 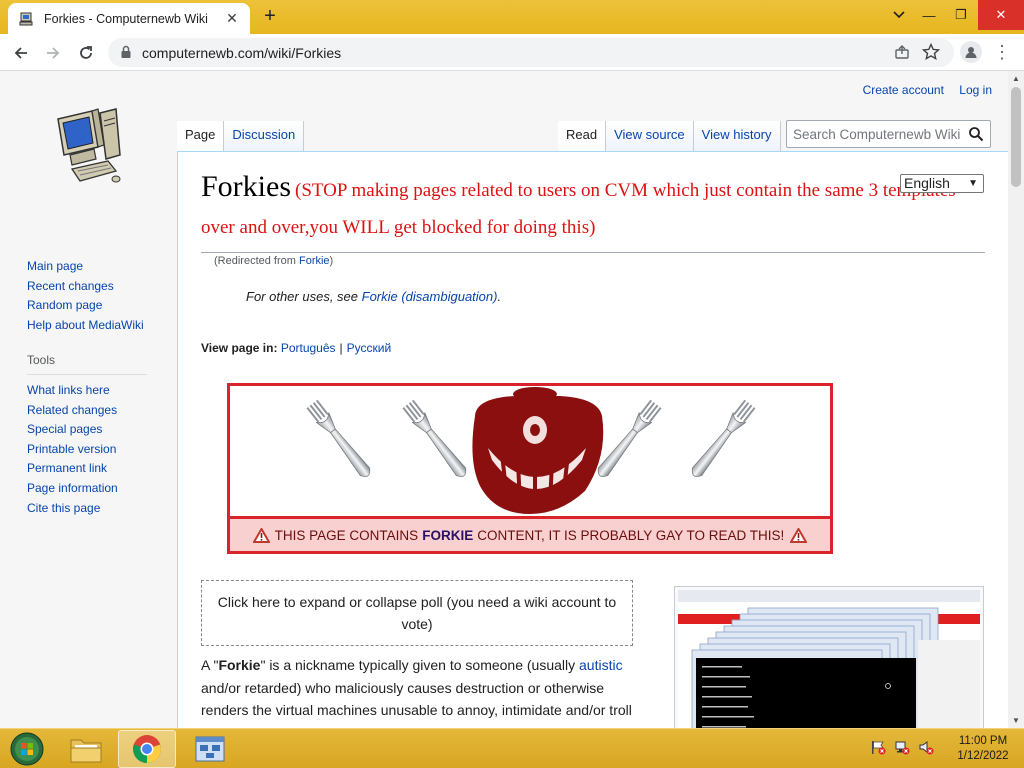 What do you see at coordinates (261, 535) in the screenshot?
I see `warning-triangle-icon` at bounding box center [261, 535].